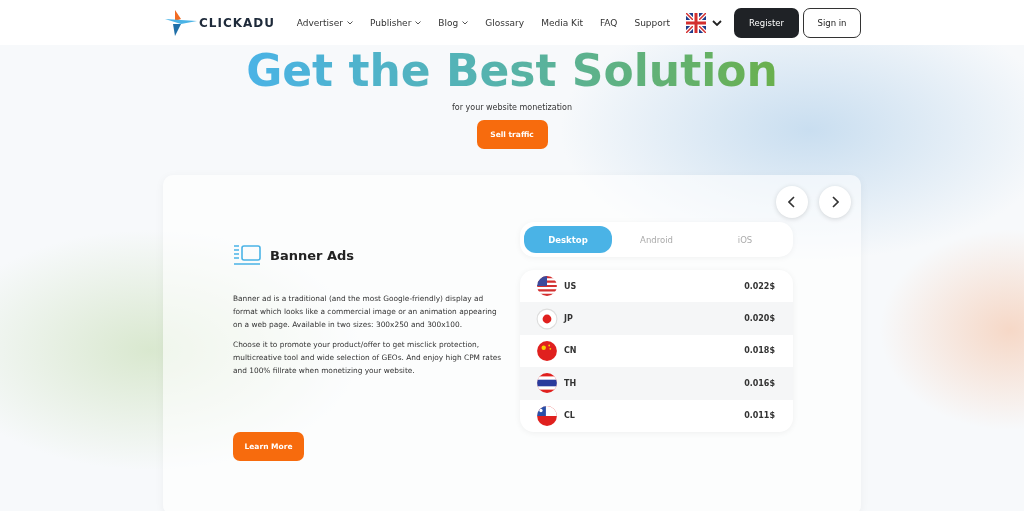  What do you see at coordinates (717, 22) in the screenshot?
I see `caret-icon` at bounding box center [717, 22].